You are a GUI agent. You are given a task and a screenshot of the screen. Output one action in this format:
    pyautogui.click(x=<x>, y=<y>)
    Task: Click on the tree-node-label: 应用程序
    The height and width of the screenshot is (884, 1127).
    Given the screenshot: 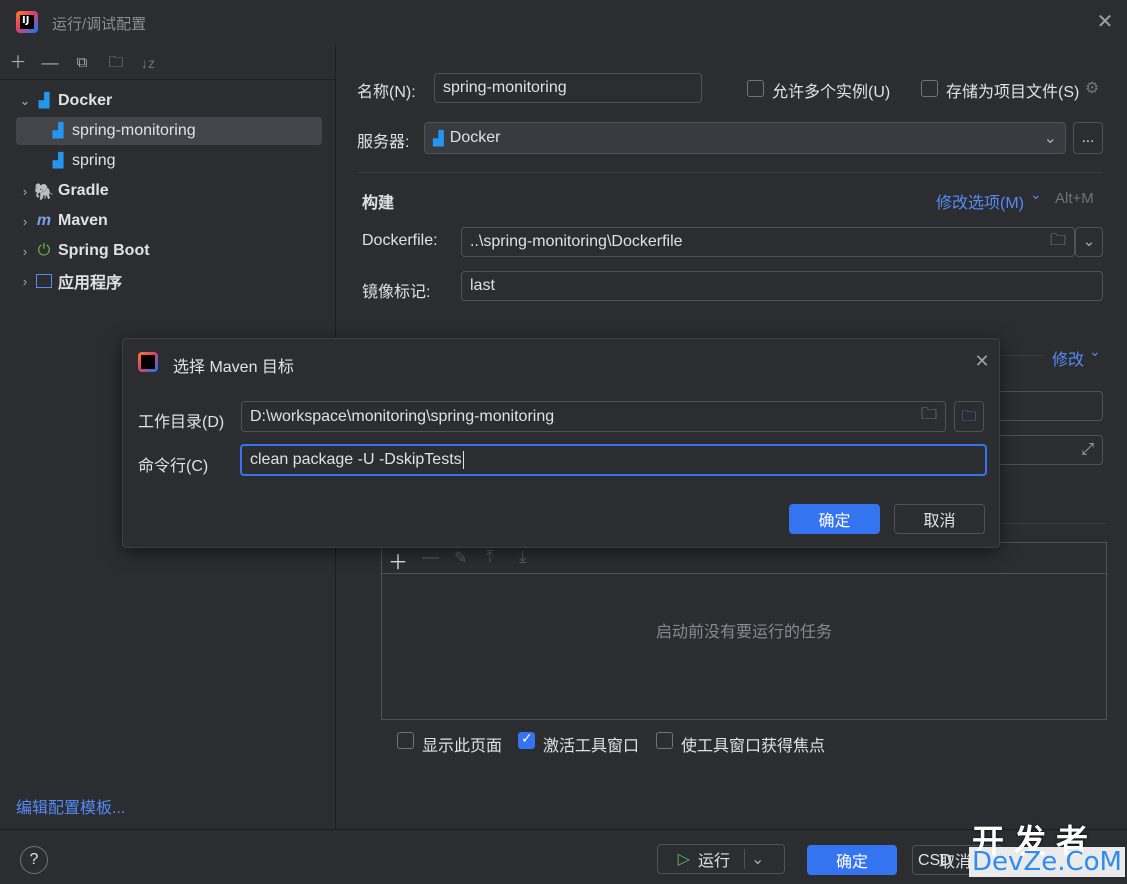 What is the action you would take?
    pyautogui.click(x=90, y=283)
    